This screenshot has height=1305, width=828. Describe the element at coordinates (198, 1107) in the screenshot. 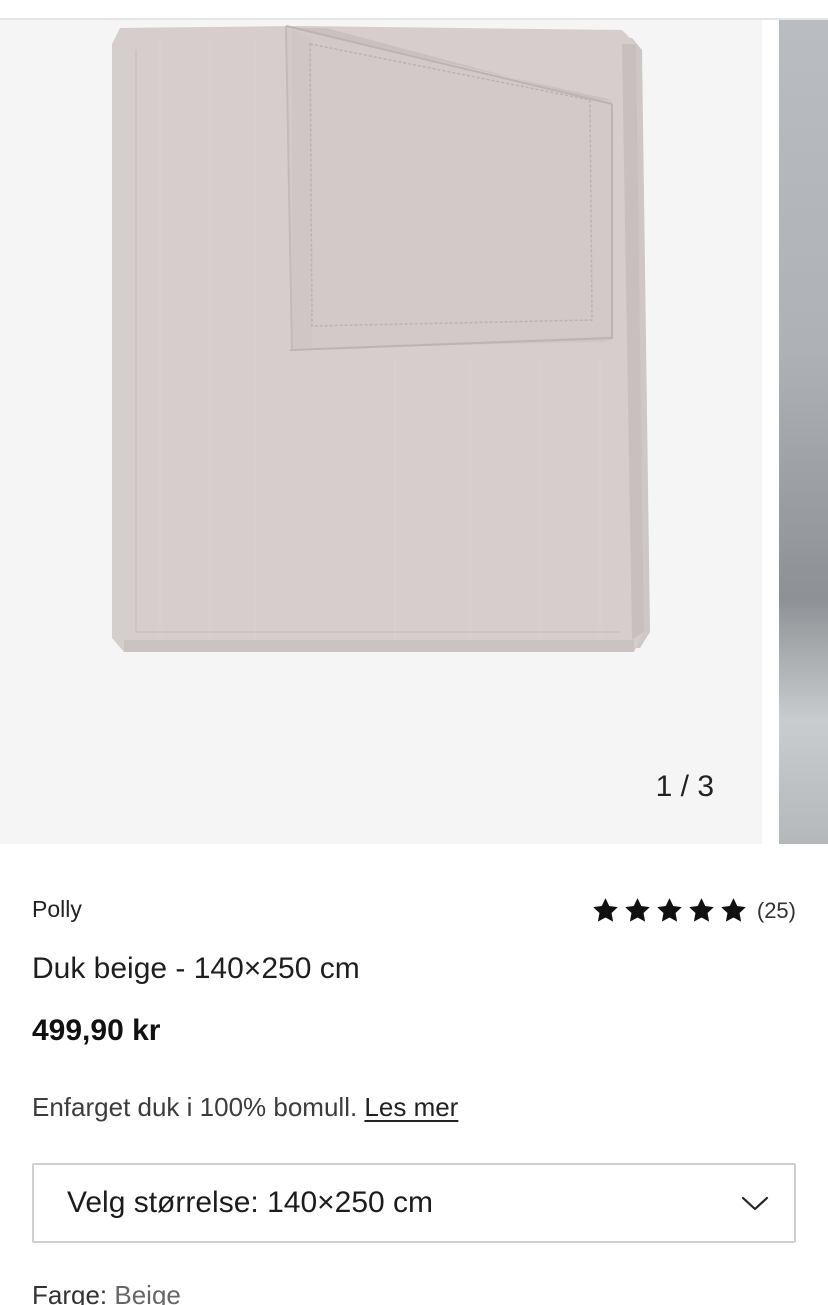

I see `description-text: Enfarget duk i 100% bomull.` at that location.